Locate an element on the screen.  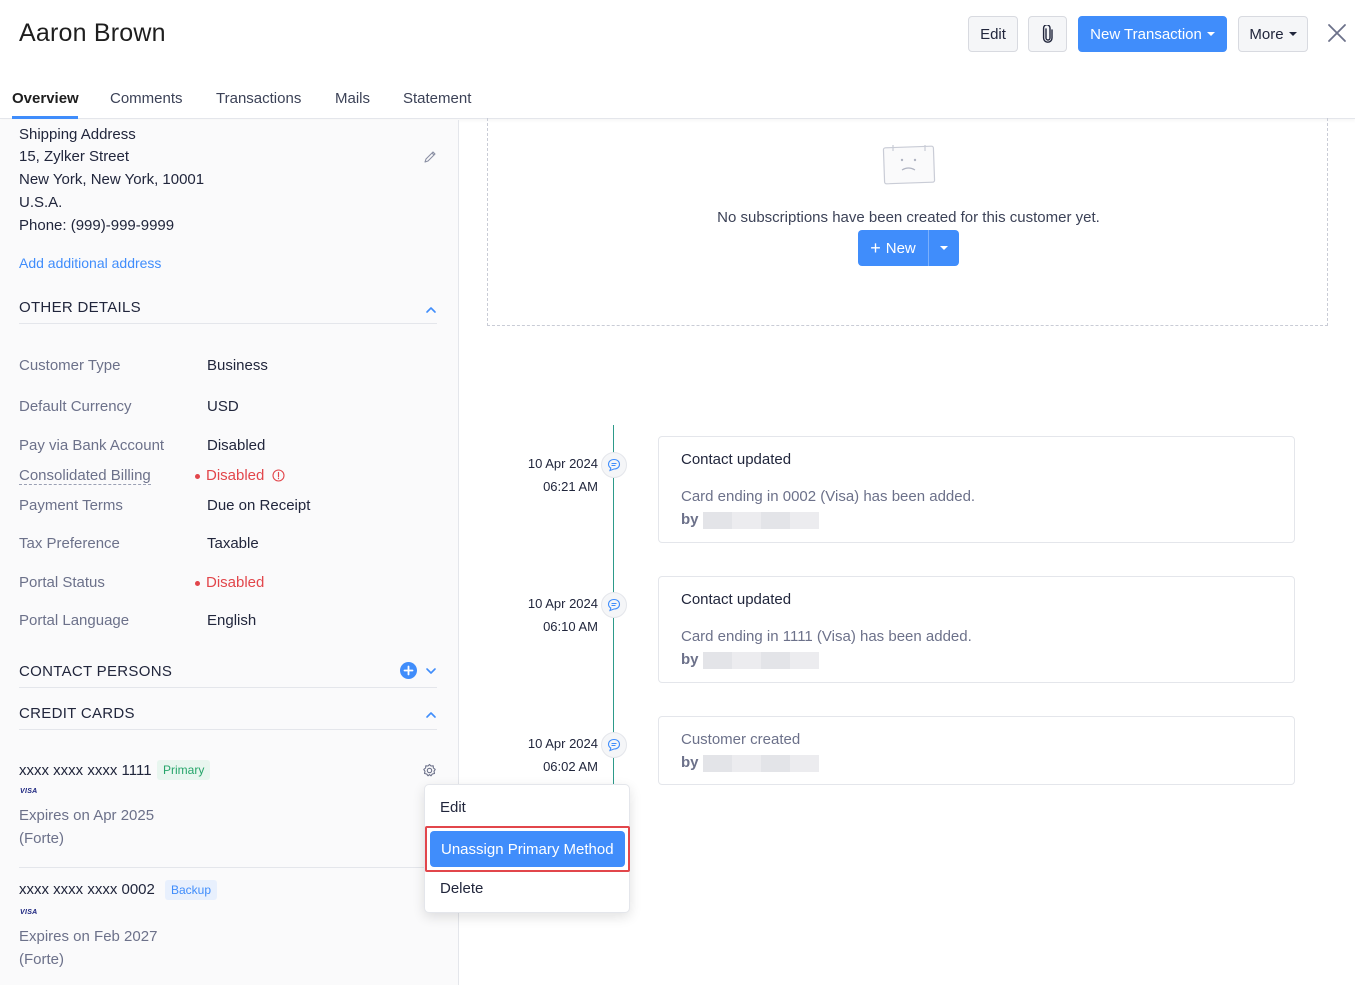
default-currency-label: Default Currency is located at coordinates (75, 406).